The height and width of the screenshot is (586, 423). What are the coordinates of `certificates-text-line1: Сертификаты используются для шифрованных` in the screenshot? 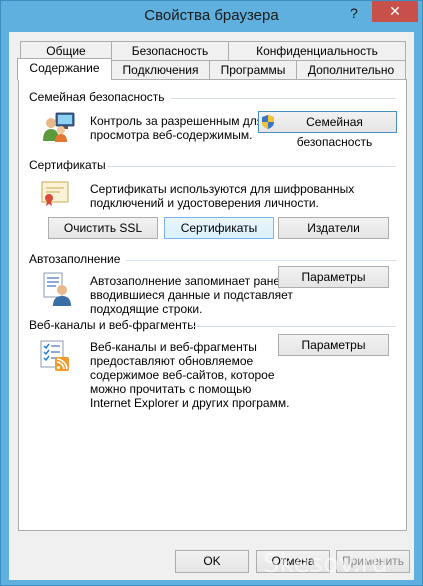 It's located at (222, 189).